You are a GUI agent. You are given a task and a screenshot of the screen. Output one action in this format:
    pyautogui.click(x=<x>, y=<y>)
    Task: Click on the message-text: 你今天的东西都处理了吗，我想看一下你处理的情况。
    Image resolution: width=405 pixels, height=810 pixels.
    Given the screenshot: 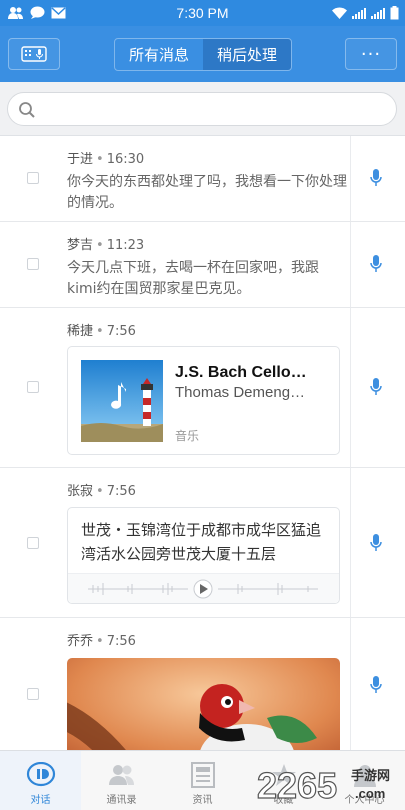 What is the action you would take?
    pyautogui.click(x=207, y=192)
    